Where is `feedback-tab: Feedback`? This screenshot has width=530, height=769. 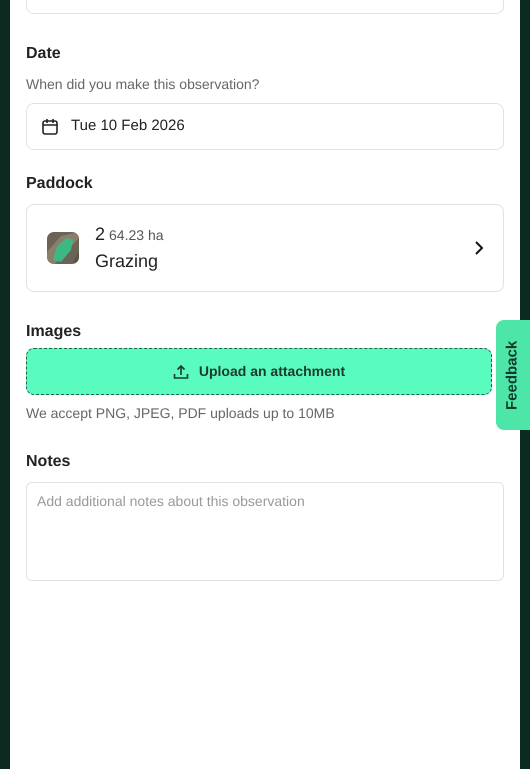 feedback-tab: Feedback is located at coordinates (513, 375).